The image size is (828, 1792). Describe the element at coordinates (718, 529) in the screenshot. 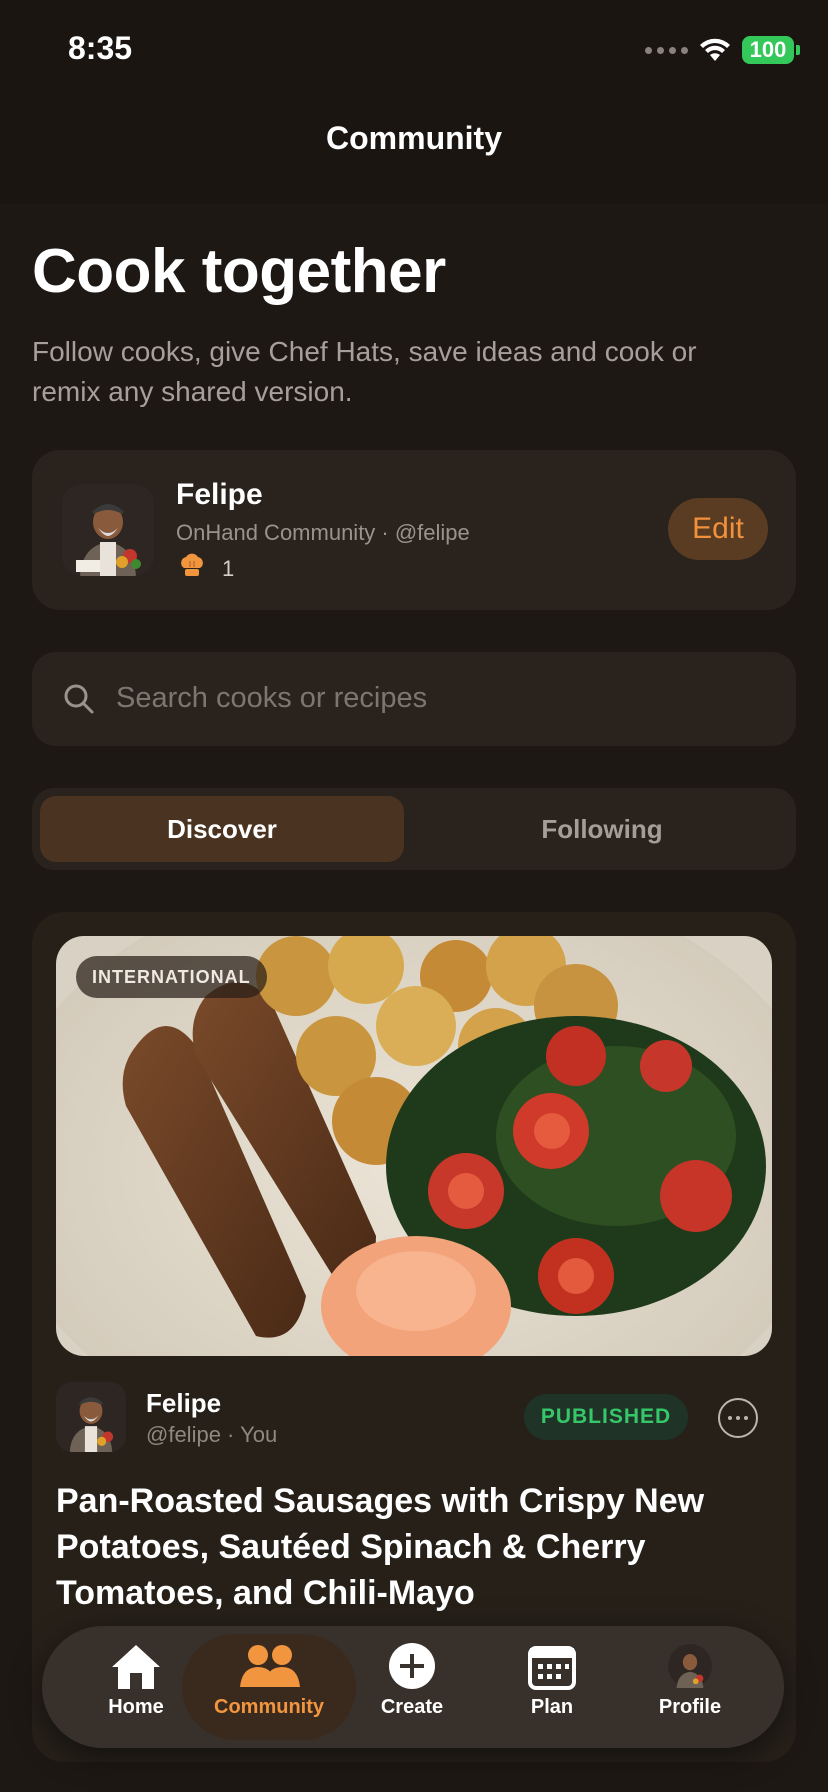

I see `edit-profile-button: Edit` at that location.